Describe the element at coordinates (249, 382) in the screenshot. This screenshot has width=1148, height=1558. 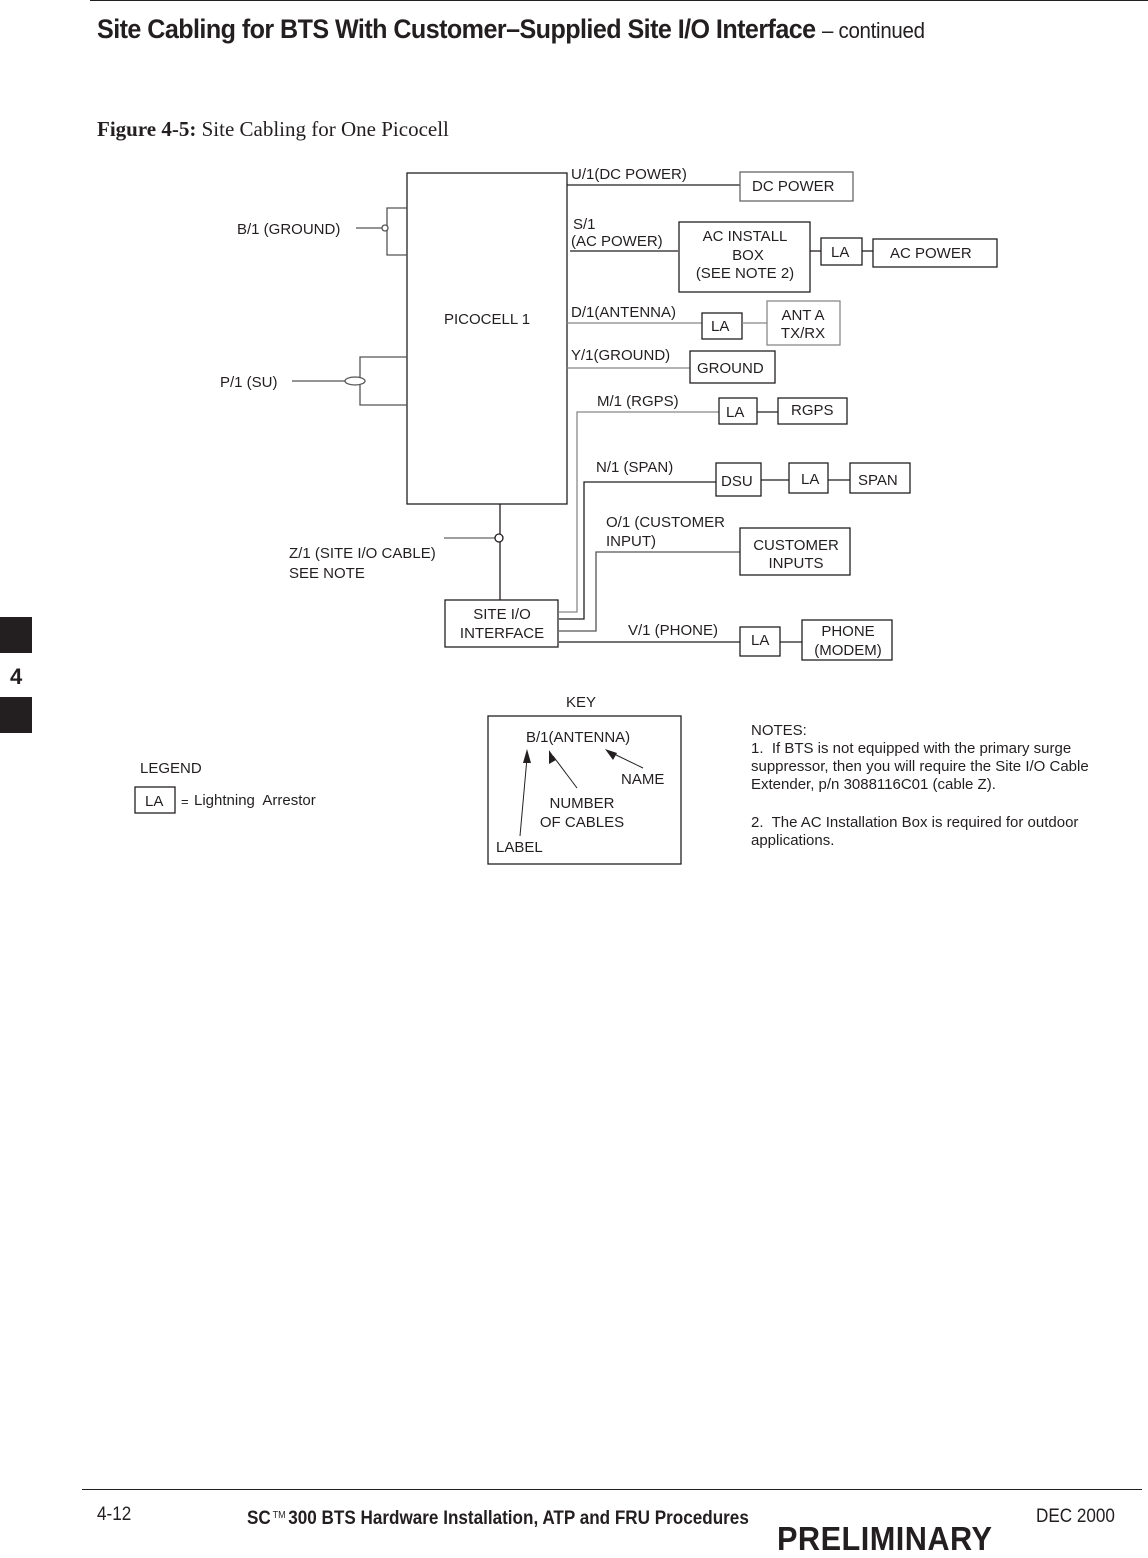
I see `left-cable-su-label: P/1 (SU)` at that location.